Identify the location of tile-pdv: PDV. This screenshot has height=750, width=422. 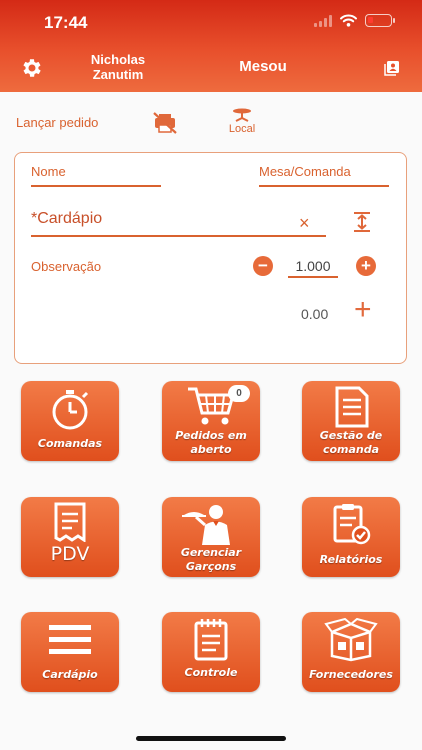
(70, 537).